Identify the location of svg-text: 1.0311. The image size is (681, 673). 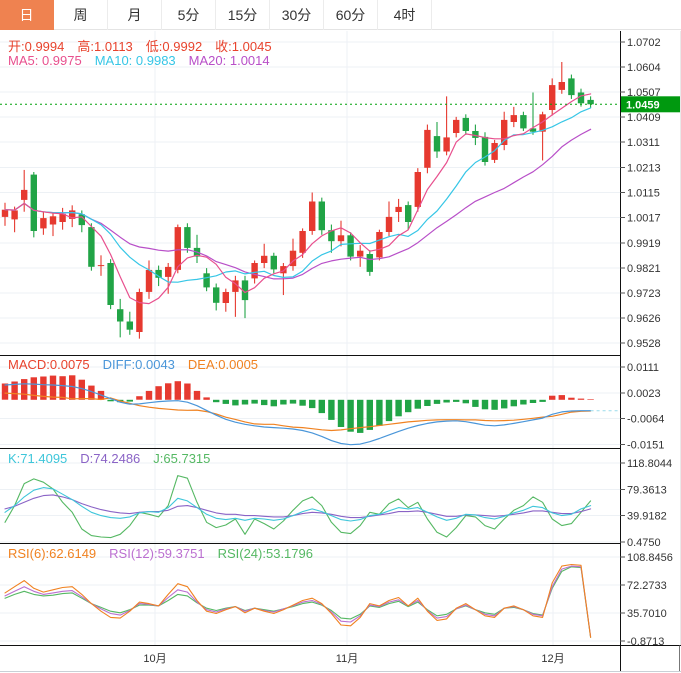
(643, 143).